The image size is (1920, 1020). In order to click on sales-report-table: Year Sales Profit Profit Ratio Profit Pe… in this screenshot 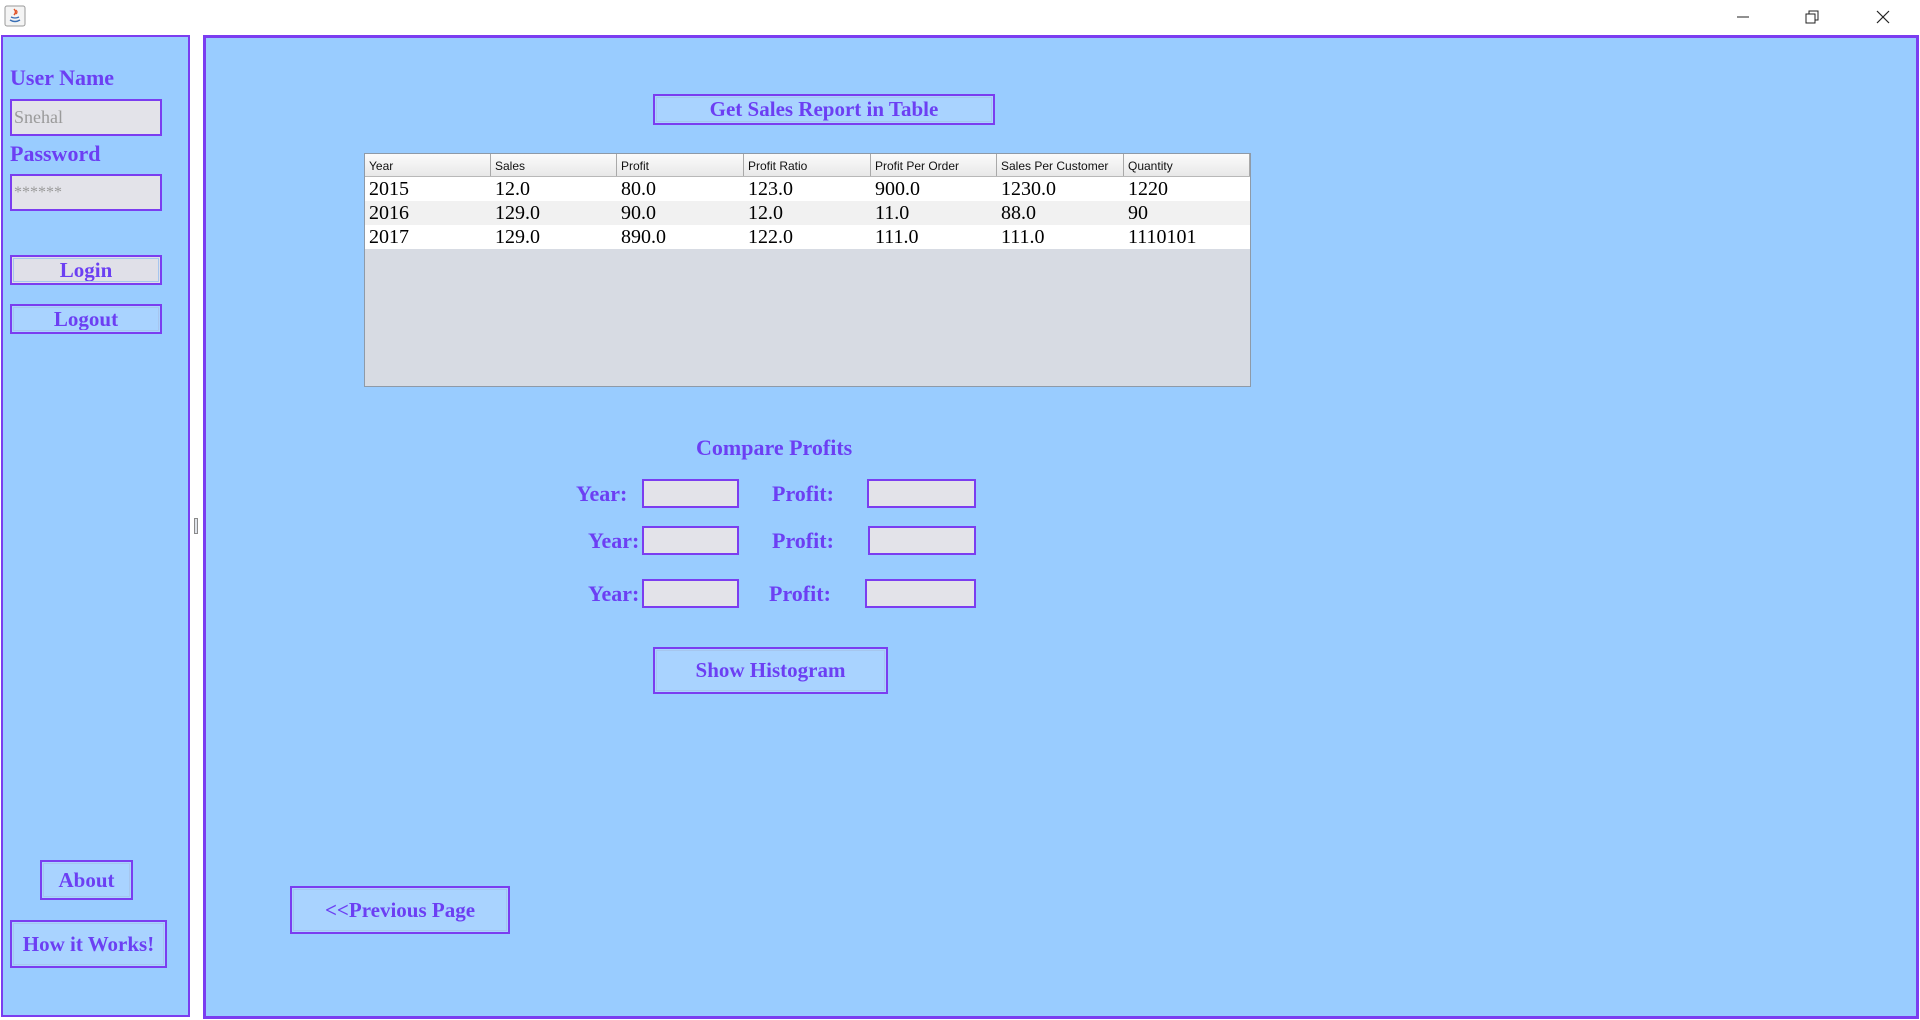, I will do `click(807, 270)`.